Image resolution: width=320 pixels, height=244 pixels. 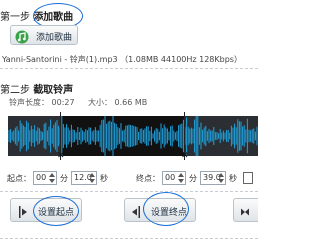 I want to click on end-seconds-stepper: 39.0, so click(x=213, y=178).